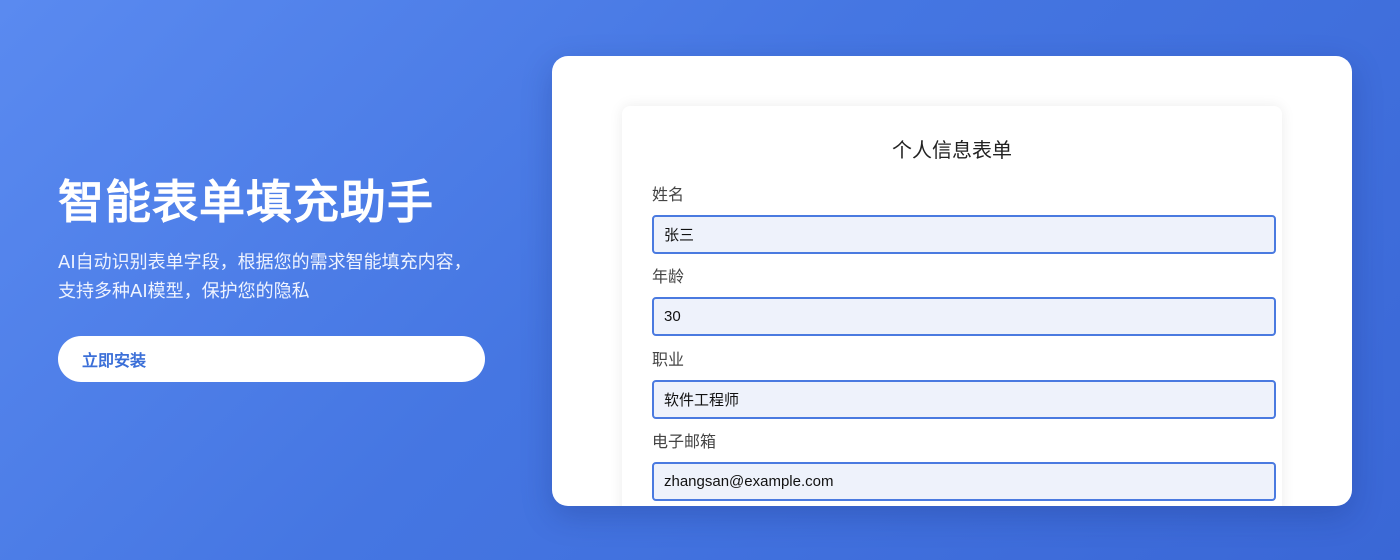 The image size is (1400, 560). Describe the element at coordinates (668, 194) in the screenshot. I see `field-label-name: 姓名` at that location.